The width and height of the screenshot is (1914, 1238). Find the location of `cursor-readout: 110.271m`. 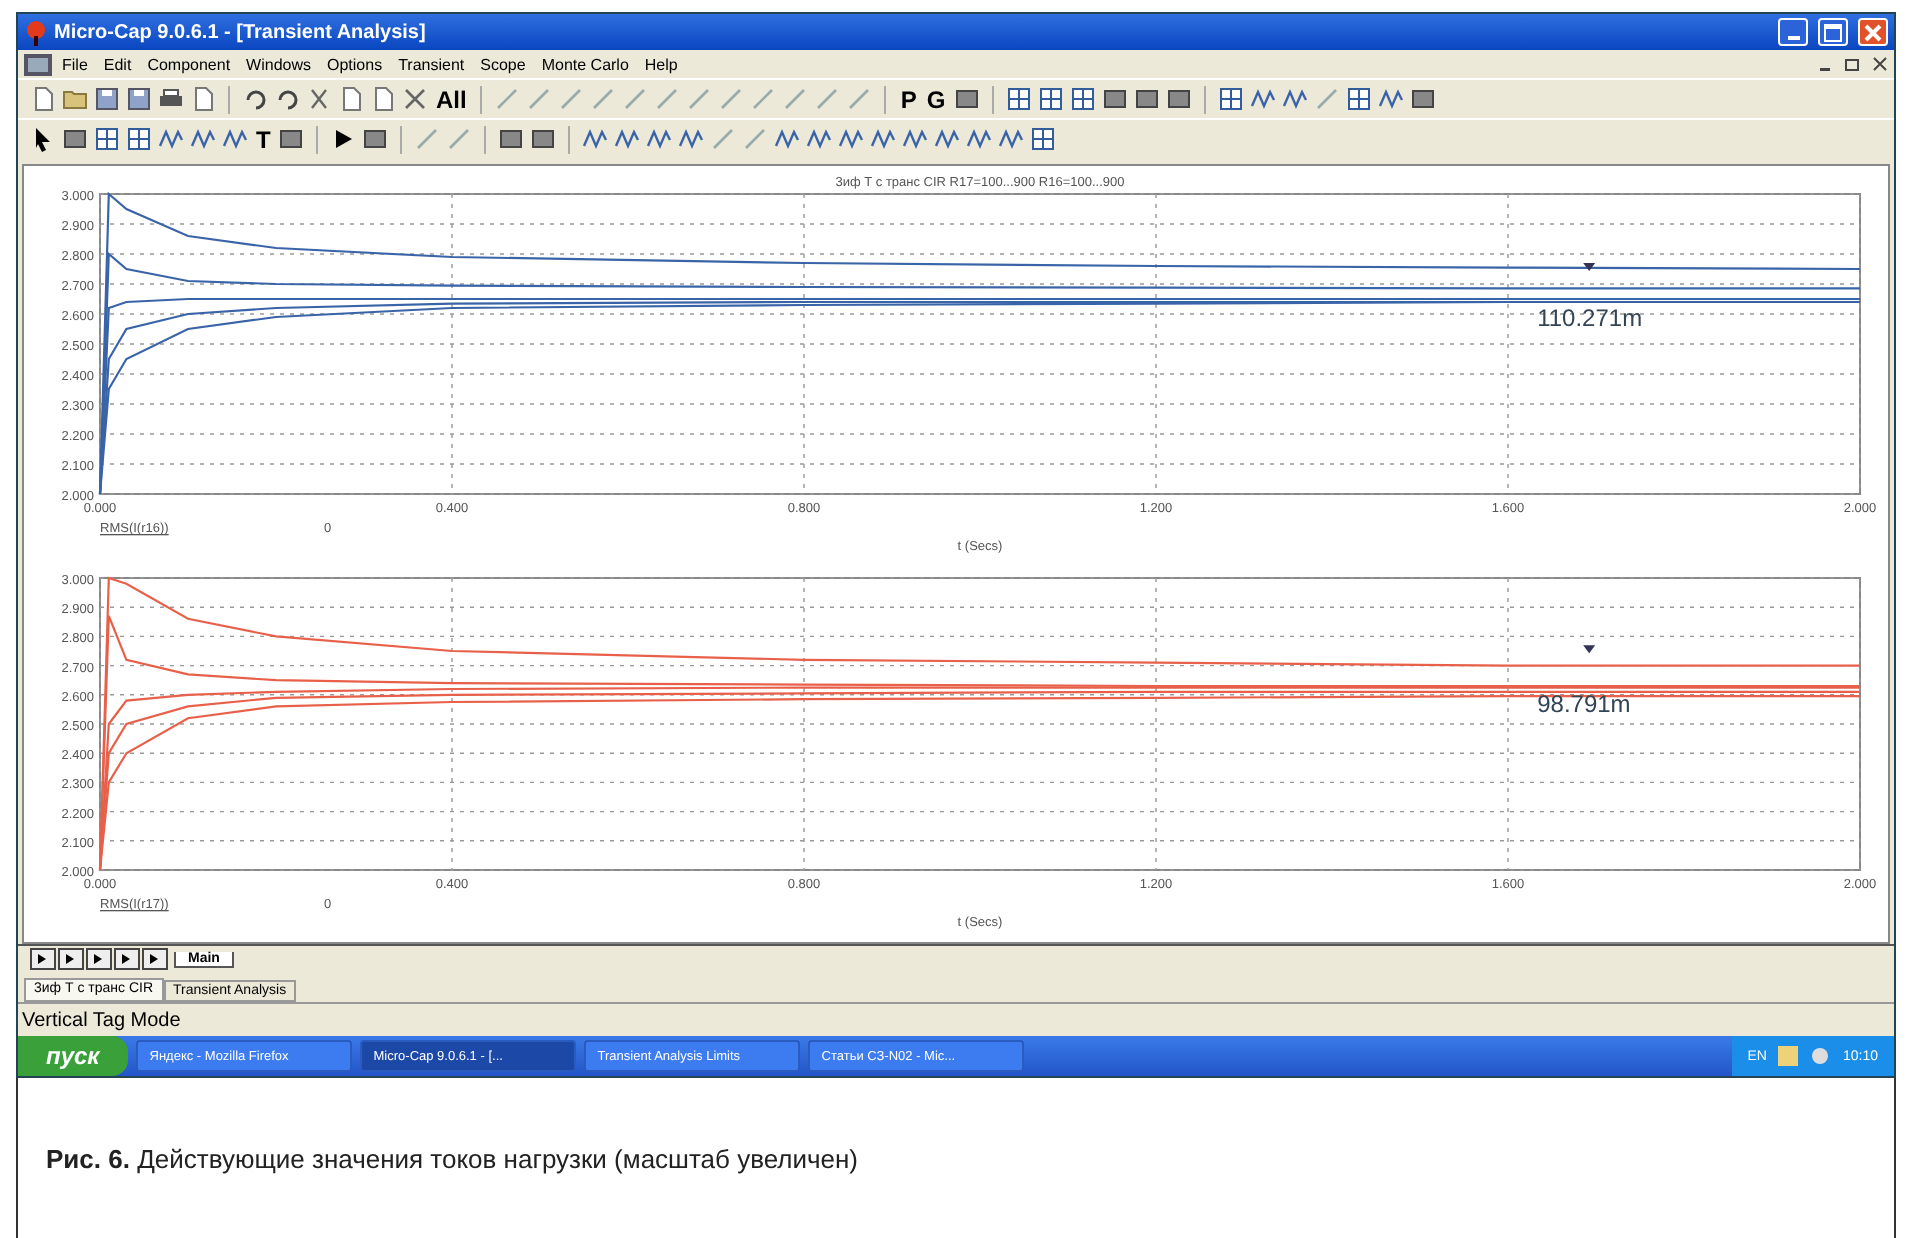

cursor-readout: 110.271m is located at coordinates (1590, 318).